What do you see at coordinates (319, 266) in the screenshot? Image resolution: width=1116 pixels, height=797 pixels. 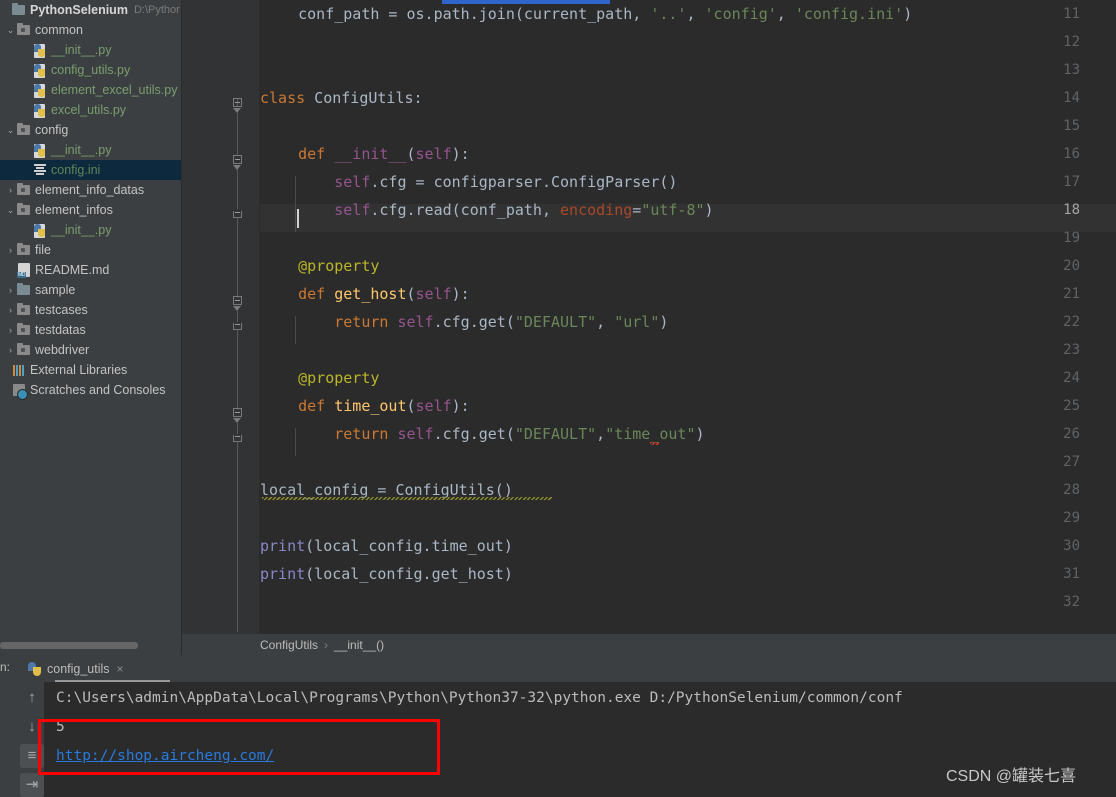 I see `code-line-20: @property` at bounding box center [319, 266].